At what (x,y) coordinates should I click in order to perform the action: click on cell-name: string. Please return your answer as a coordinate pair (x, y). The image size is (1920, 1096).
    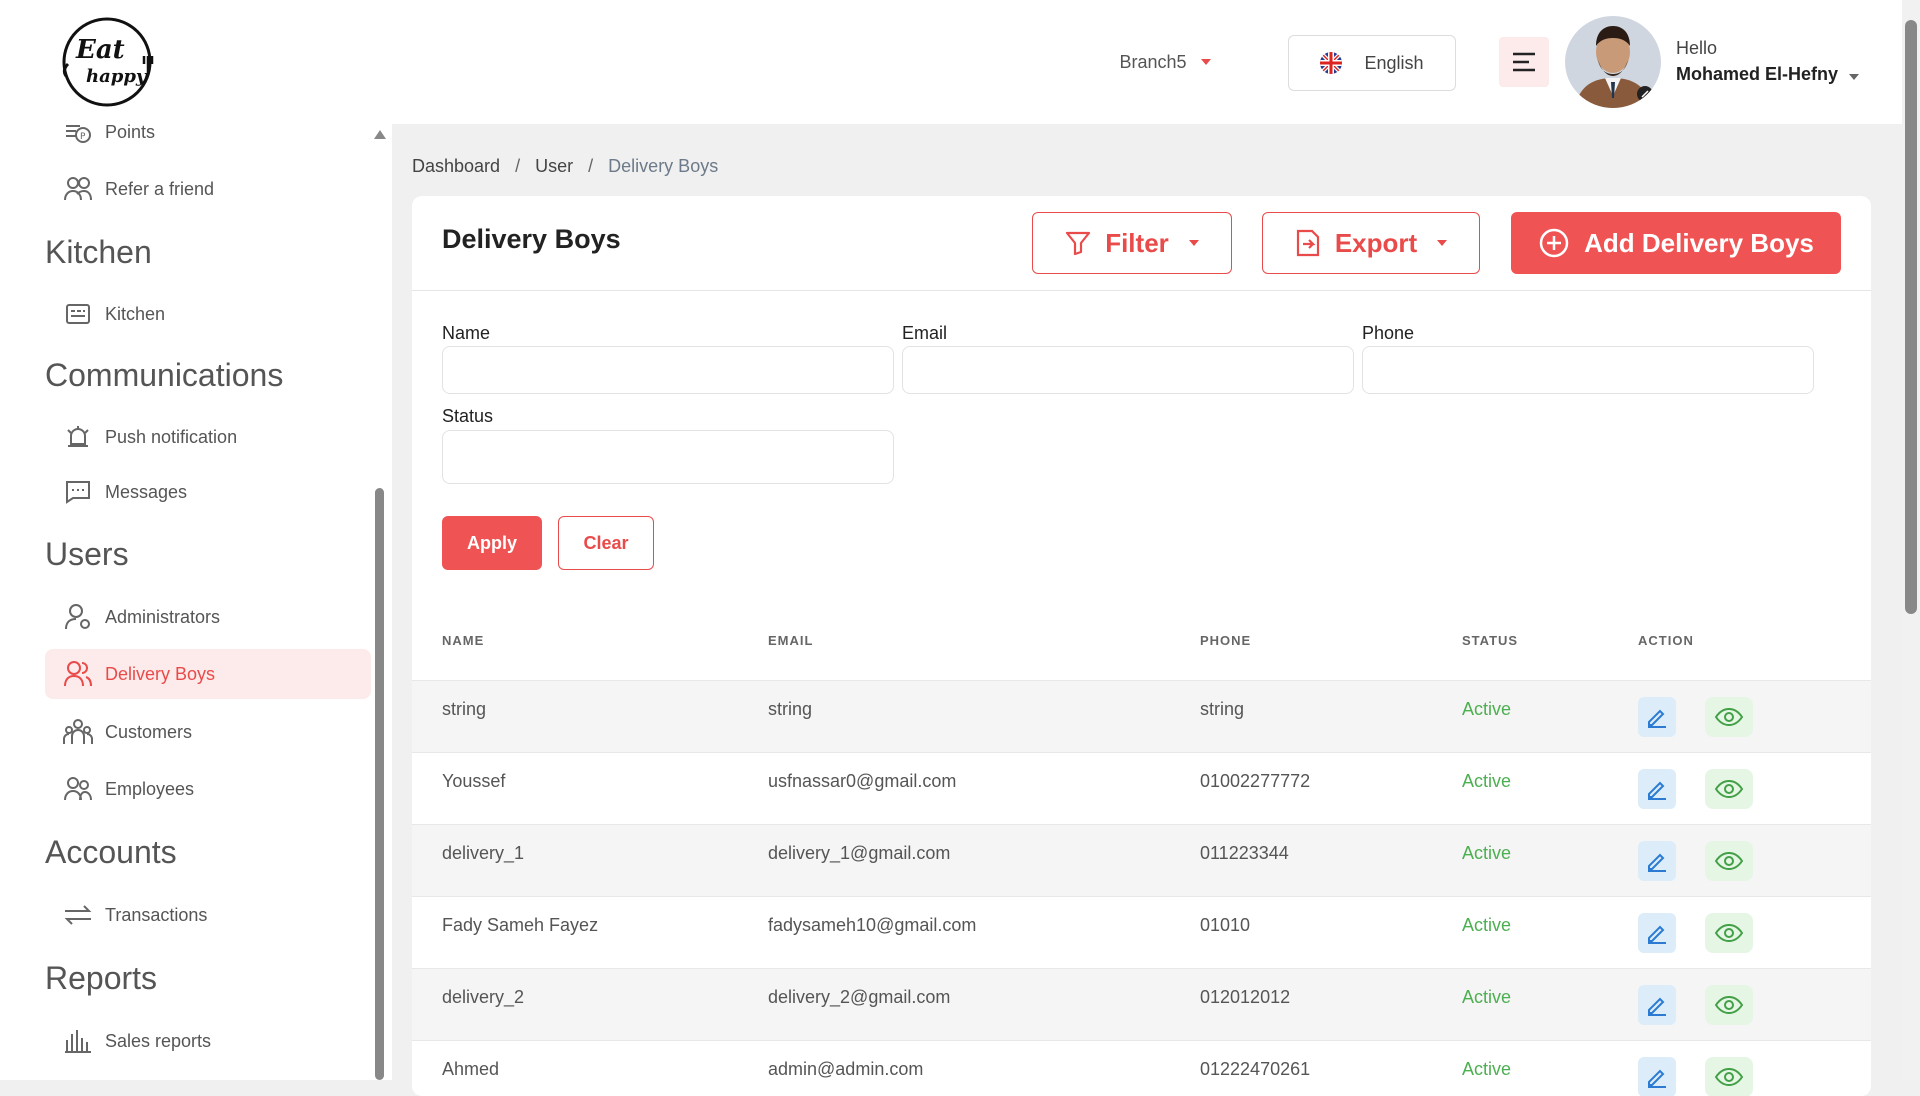
    Looking at the image, I should click on (464, 709).